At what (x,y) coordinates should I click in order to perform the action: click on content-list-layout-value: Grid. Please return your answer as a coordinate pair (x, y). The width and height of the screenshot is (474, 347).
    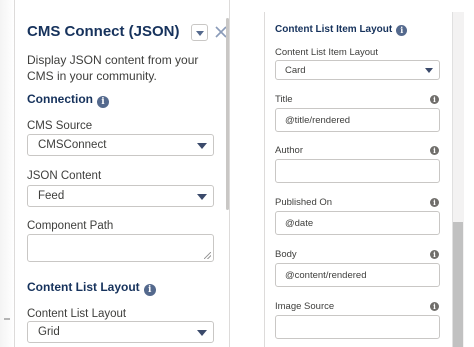
    Looking at the image, I should click on (49, 332).